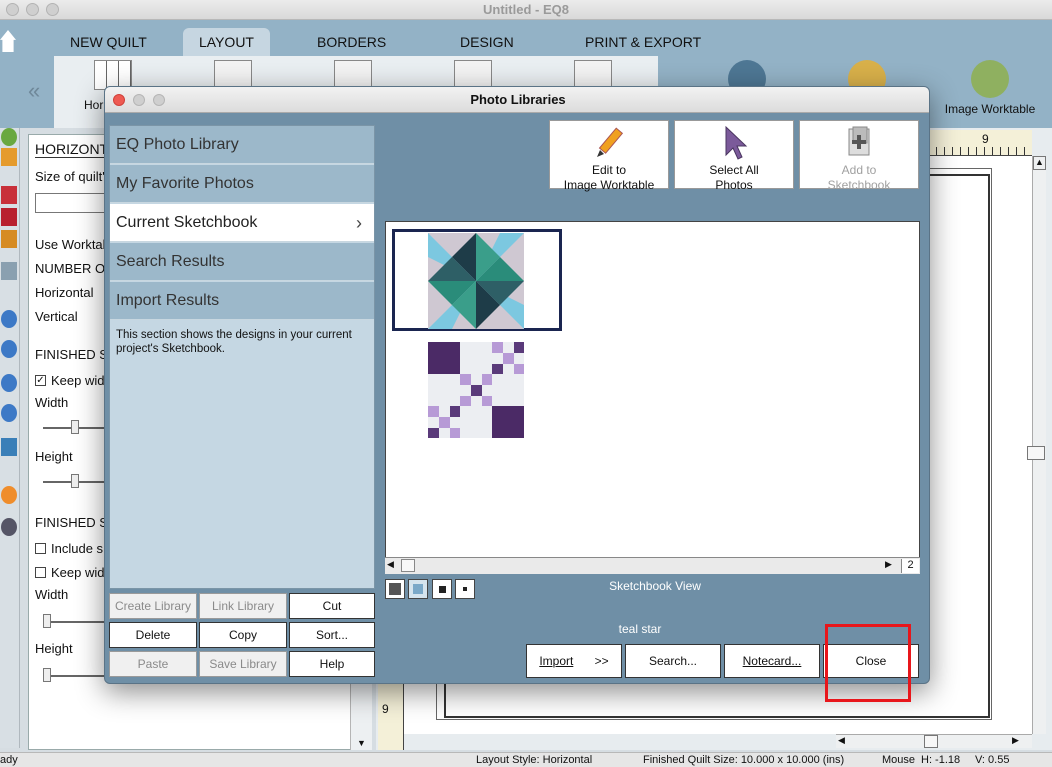  I want to click on library-icon, so click(9, 195).